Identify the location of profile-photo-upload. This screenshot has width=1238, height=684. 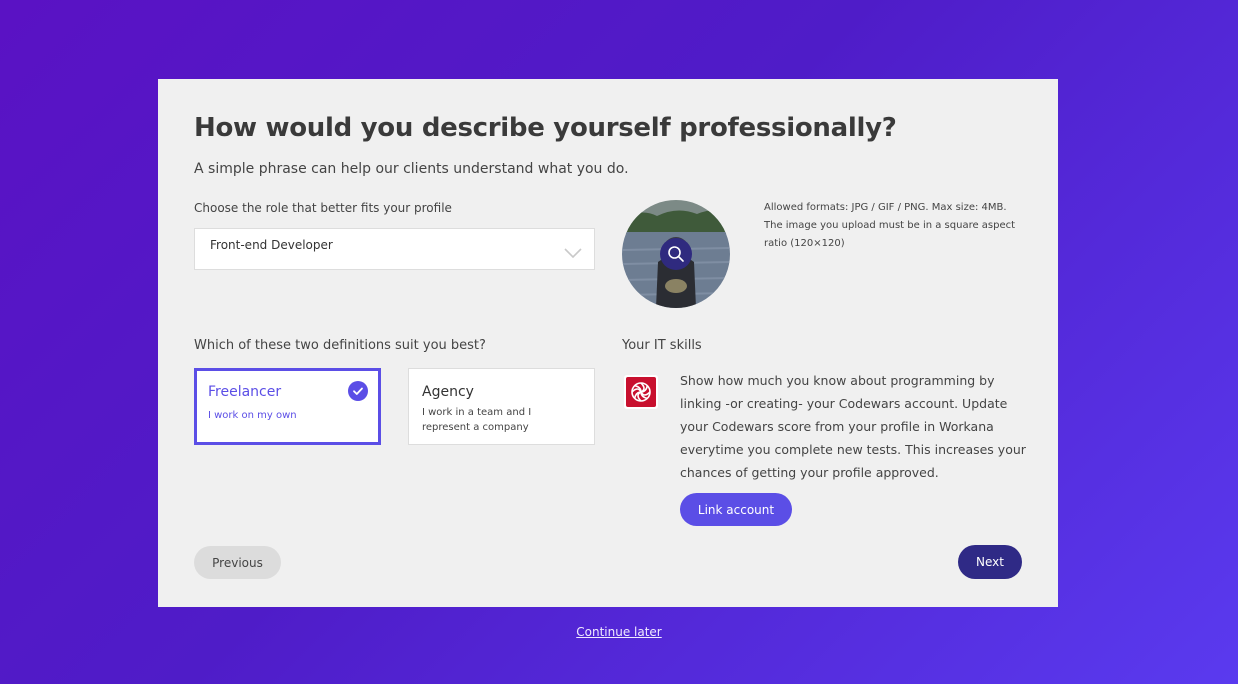
(676, 254).